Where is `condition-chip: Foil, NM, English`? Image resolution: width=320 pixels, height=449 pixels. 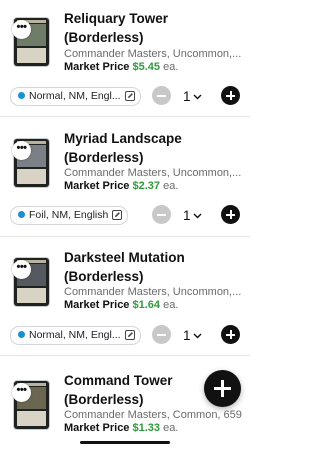 condition-chip: Foil, NM, English is located at coordinates (69, 216).